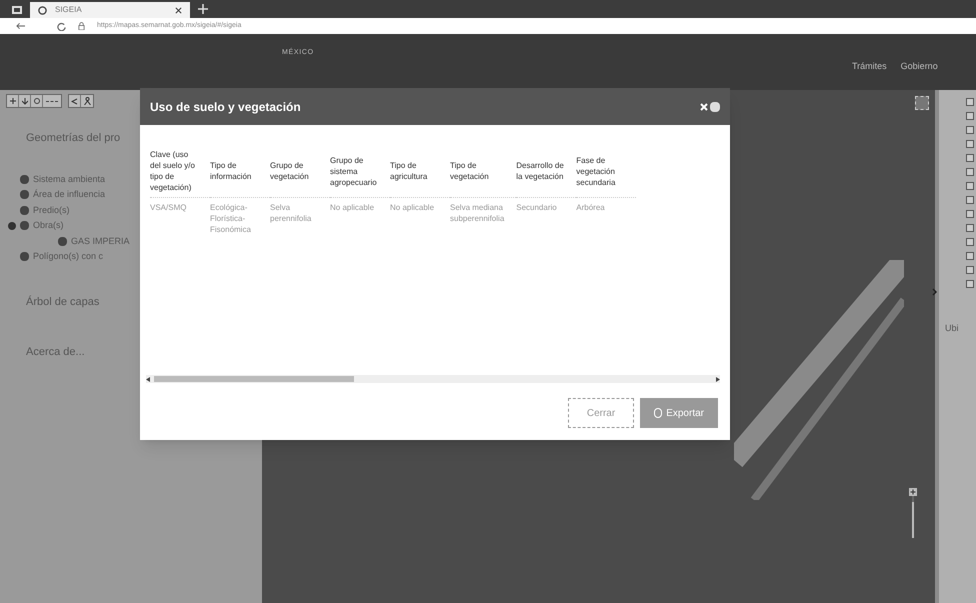 The width and height of the screenshot is (976, 603). Describe the element at coordinates (420, 173) in the screenshot. I see `column-header: Tipo de agricultura` at that location.